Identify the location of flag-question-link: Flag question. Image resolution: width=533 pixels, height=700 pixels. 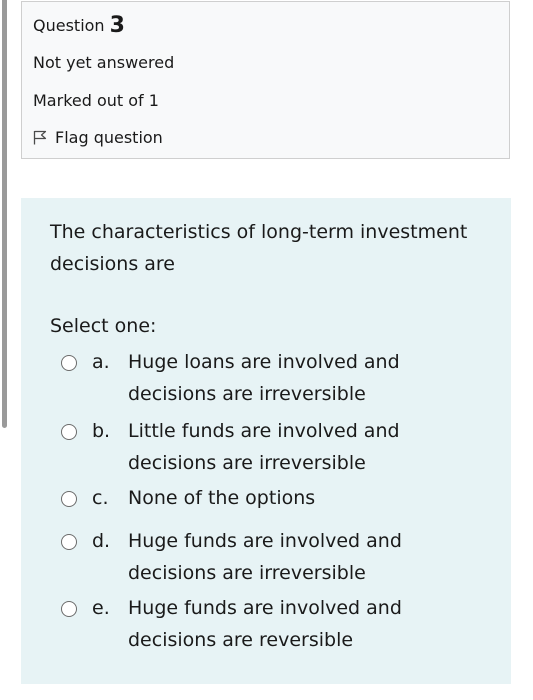
(98, 137).